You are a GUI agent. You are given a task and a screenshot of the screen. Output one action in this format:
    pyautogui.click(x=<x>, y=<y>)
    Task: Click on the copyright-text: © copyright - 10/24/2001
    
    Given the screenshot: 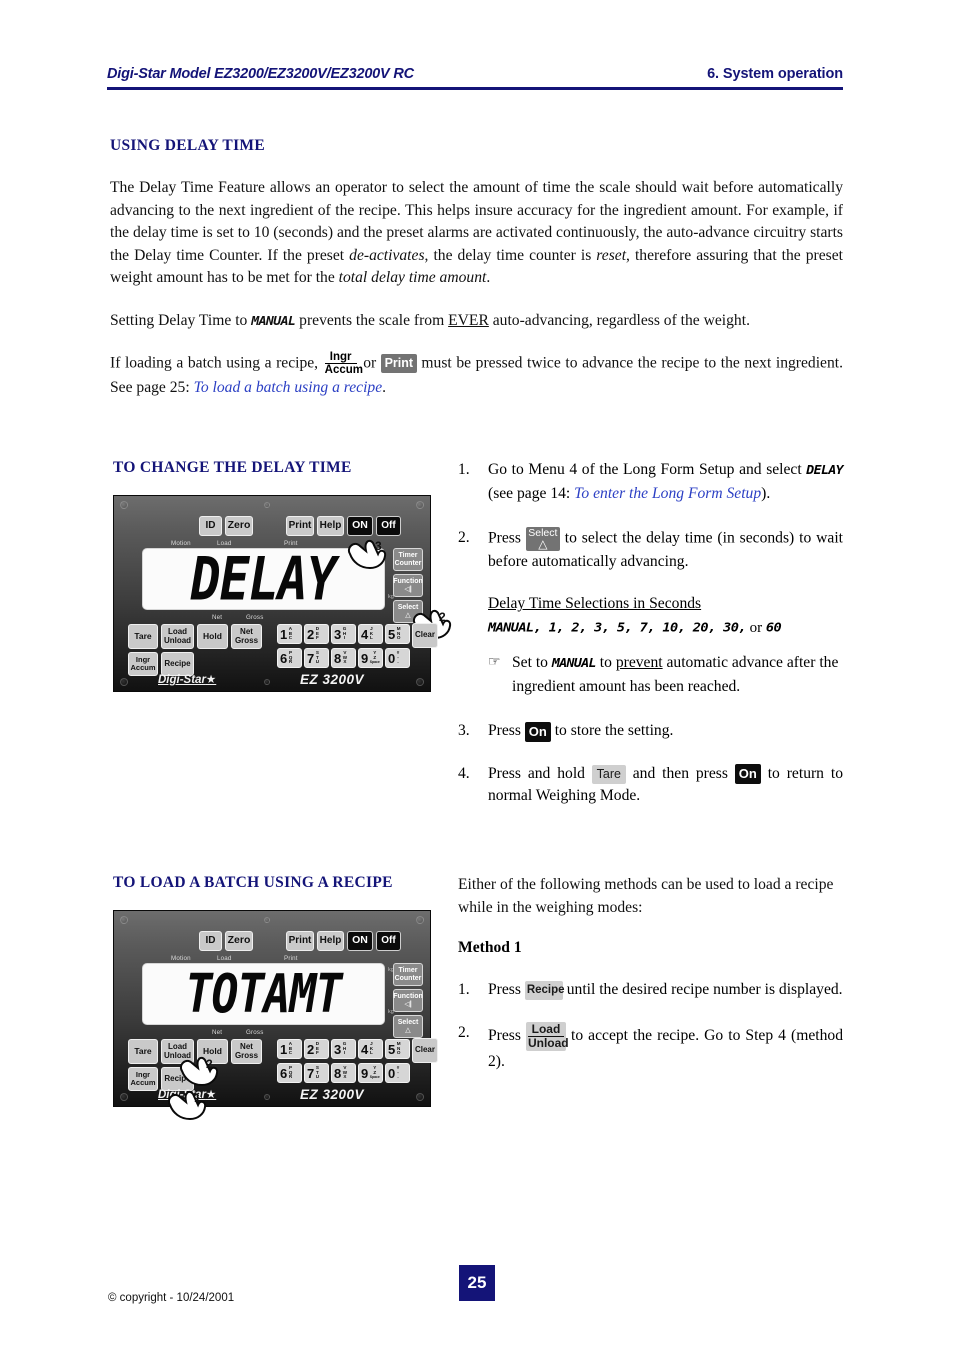 What is the action you would take?
    pyautogui.click(x=171, y=1298)
    